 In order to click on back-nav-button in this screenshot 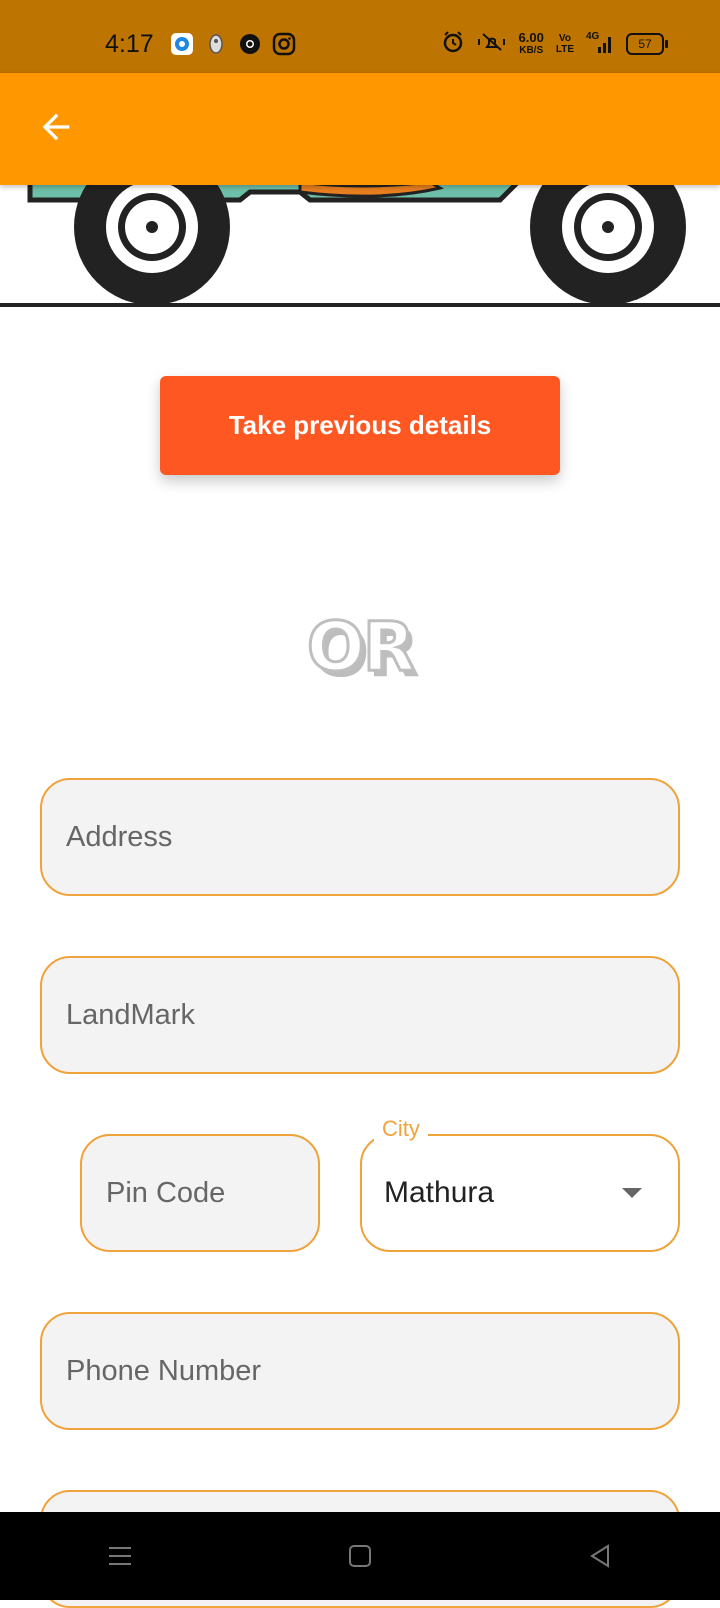, I will do `click(600, 1556)`.